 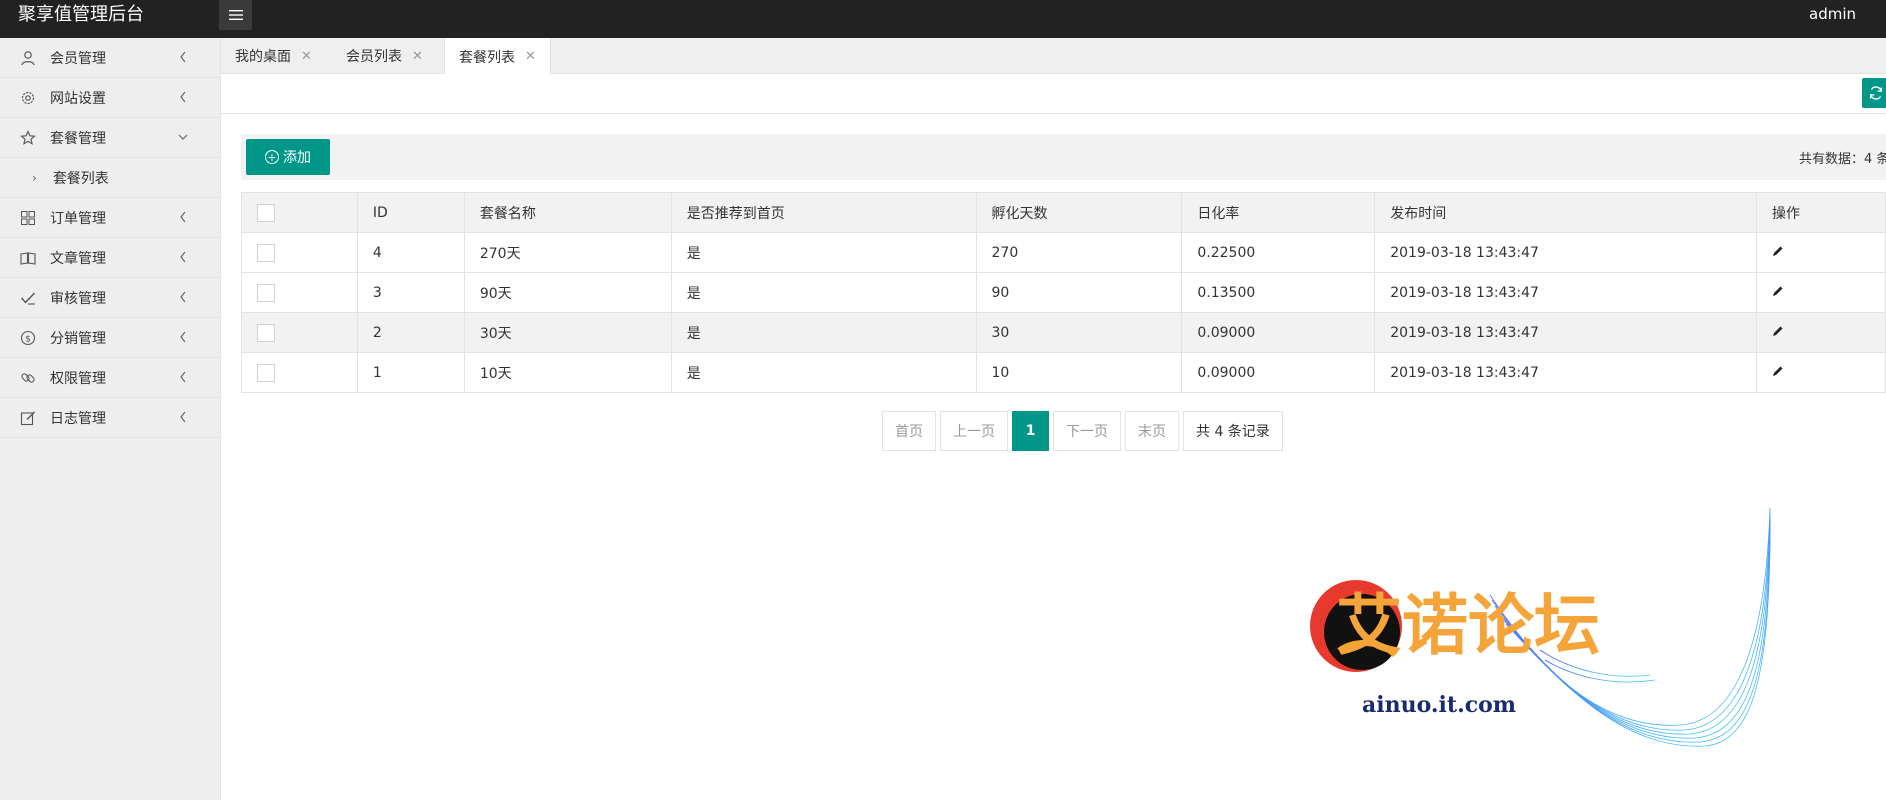 What do you see at coordinates (1874, 93) in the screenshot?
I see `refresh-button` at bounding box center [1874, 93].